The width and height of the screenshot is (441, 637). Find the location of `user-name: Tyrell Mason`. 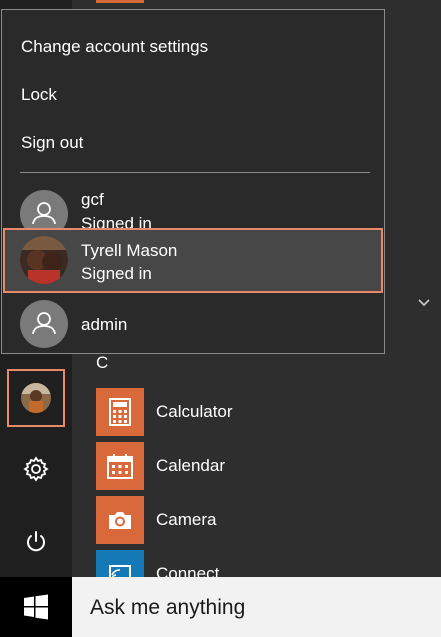

user-name: Tyrell Mason is located at coordinates (129, 250).